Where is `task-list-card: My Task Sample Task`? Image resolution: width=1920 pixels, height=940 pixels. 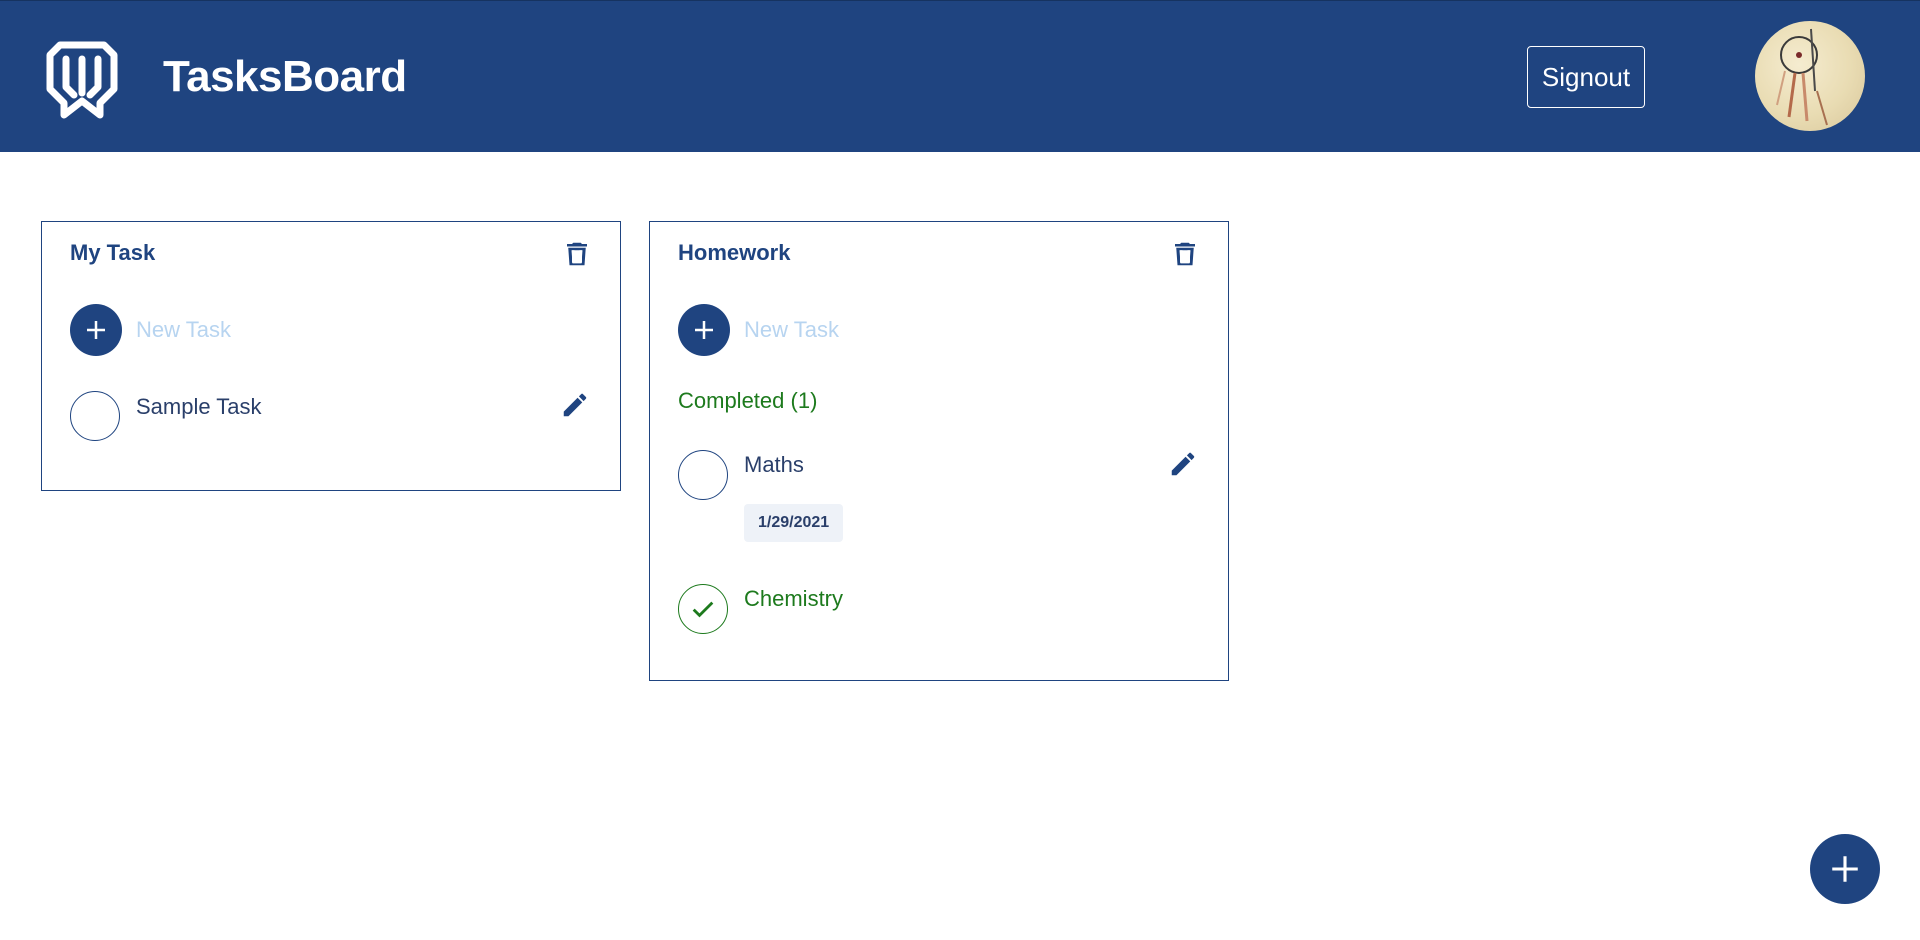
task-list-card: My Task Sample Task is located at coordinates (331, 356).